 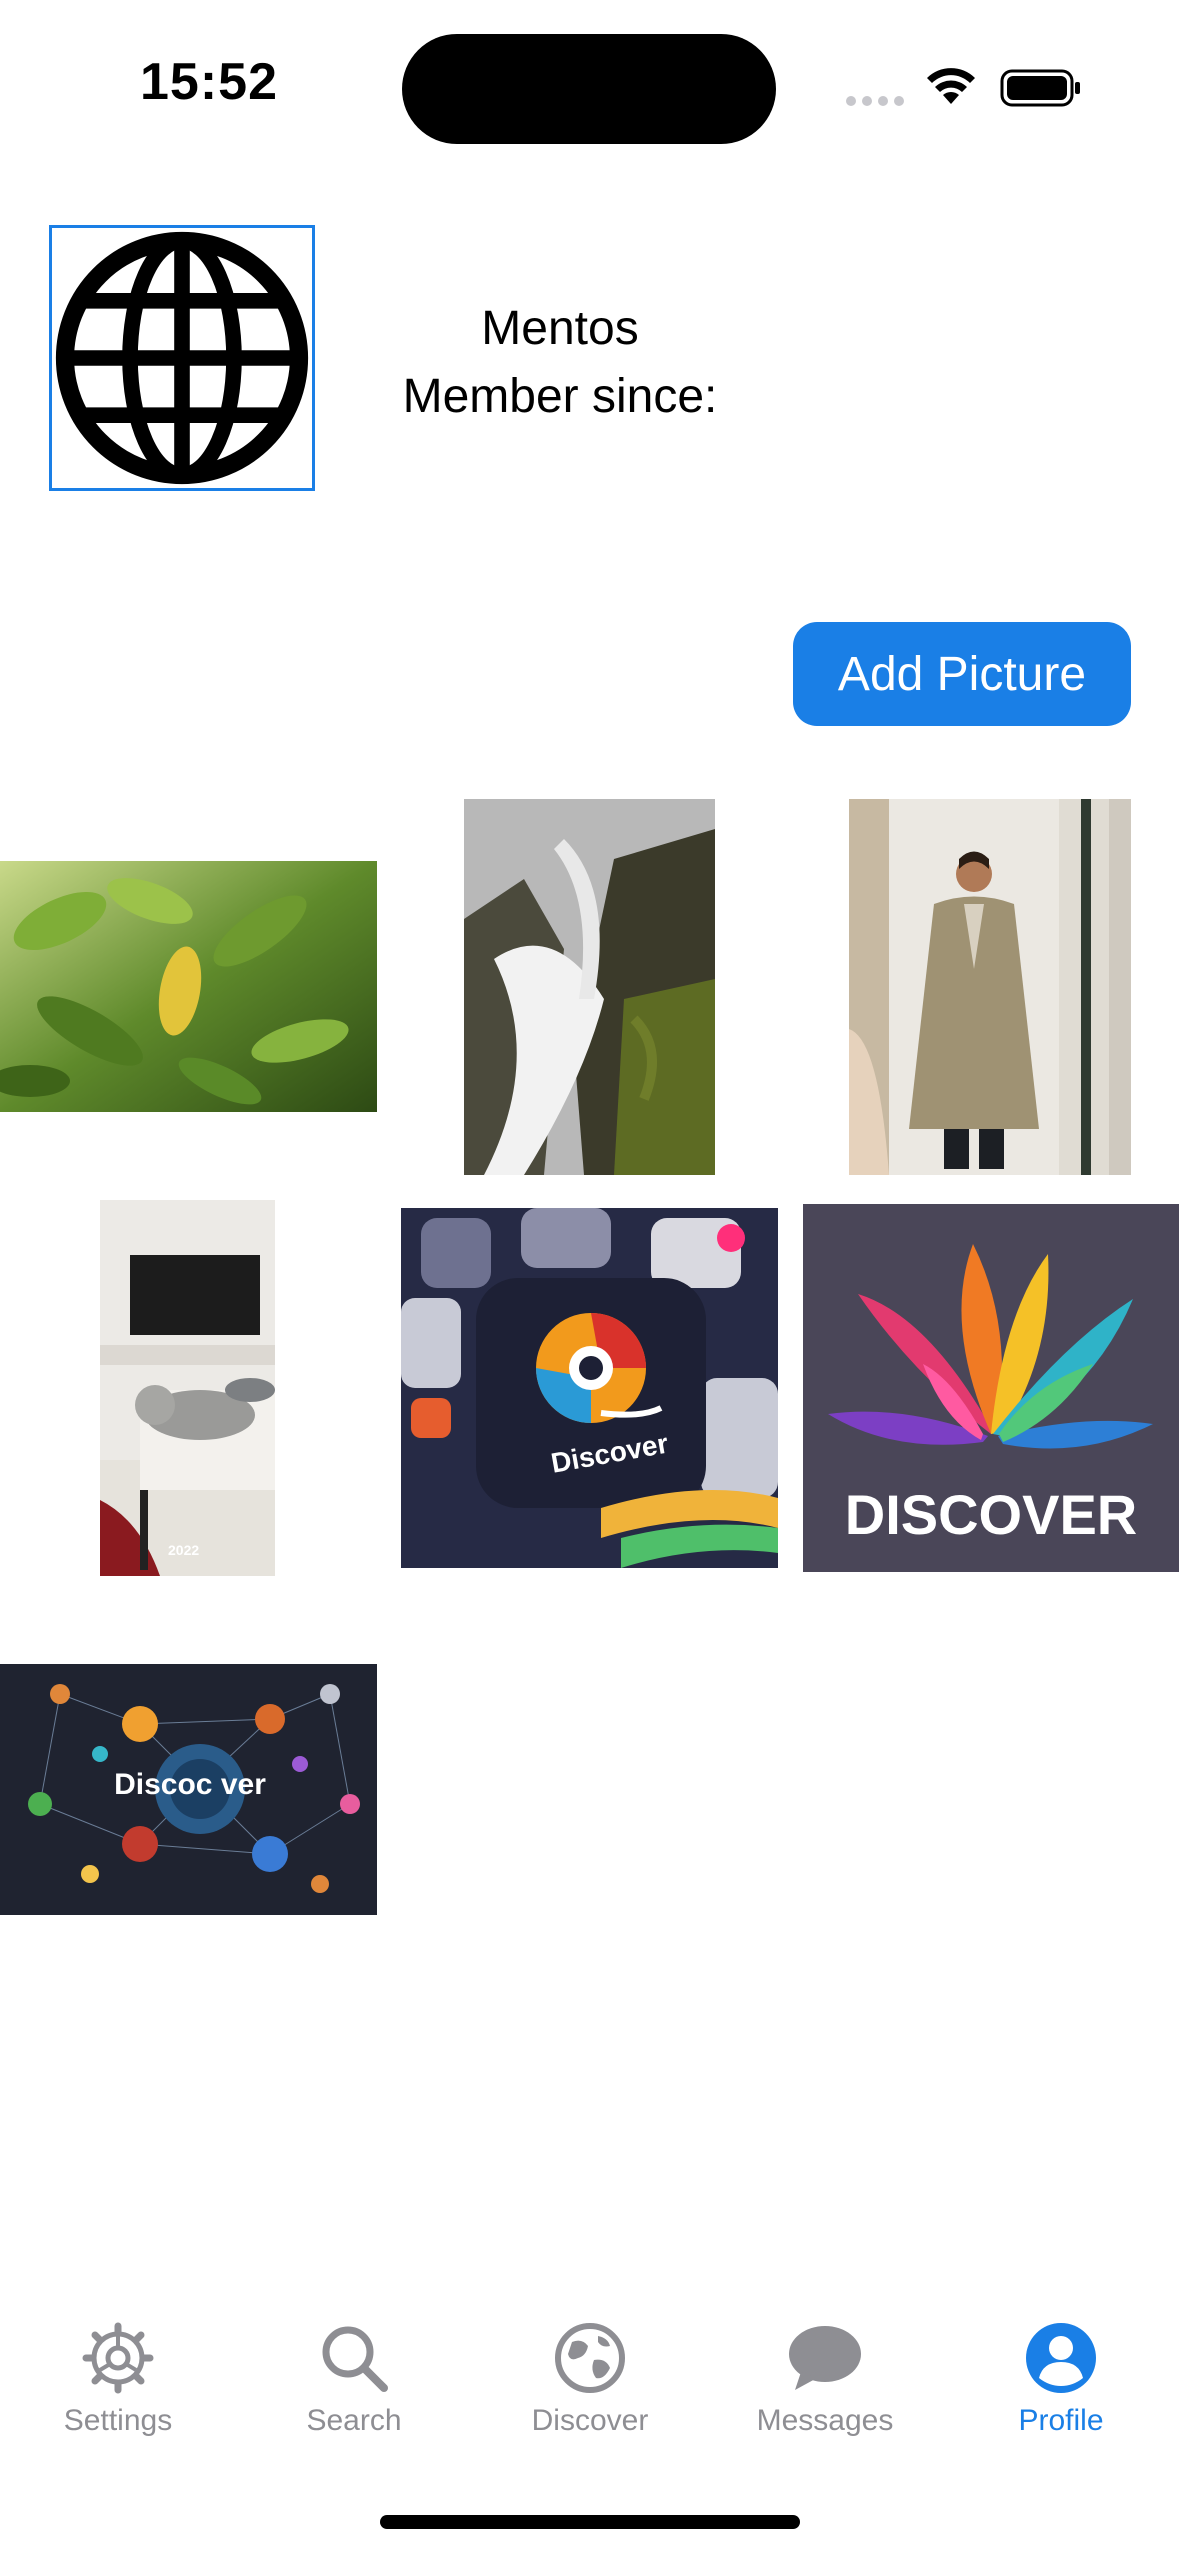 I want to click on photo-caption: DISCOVER, so click(x=991, y=1514).